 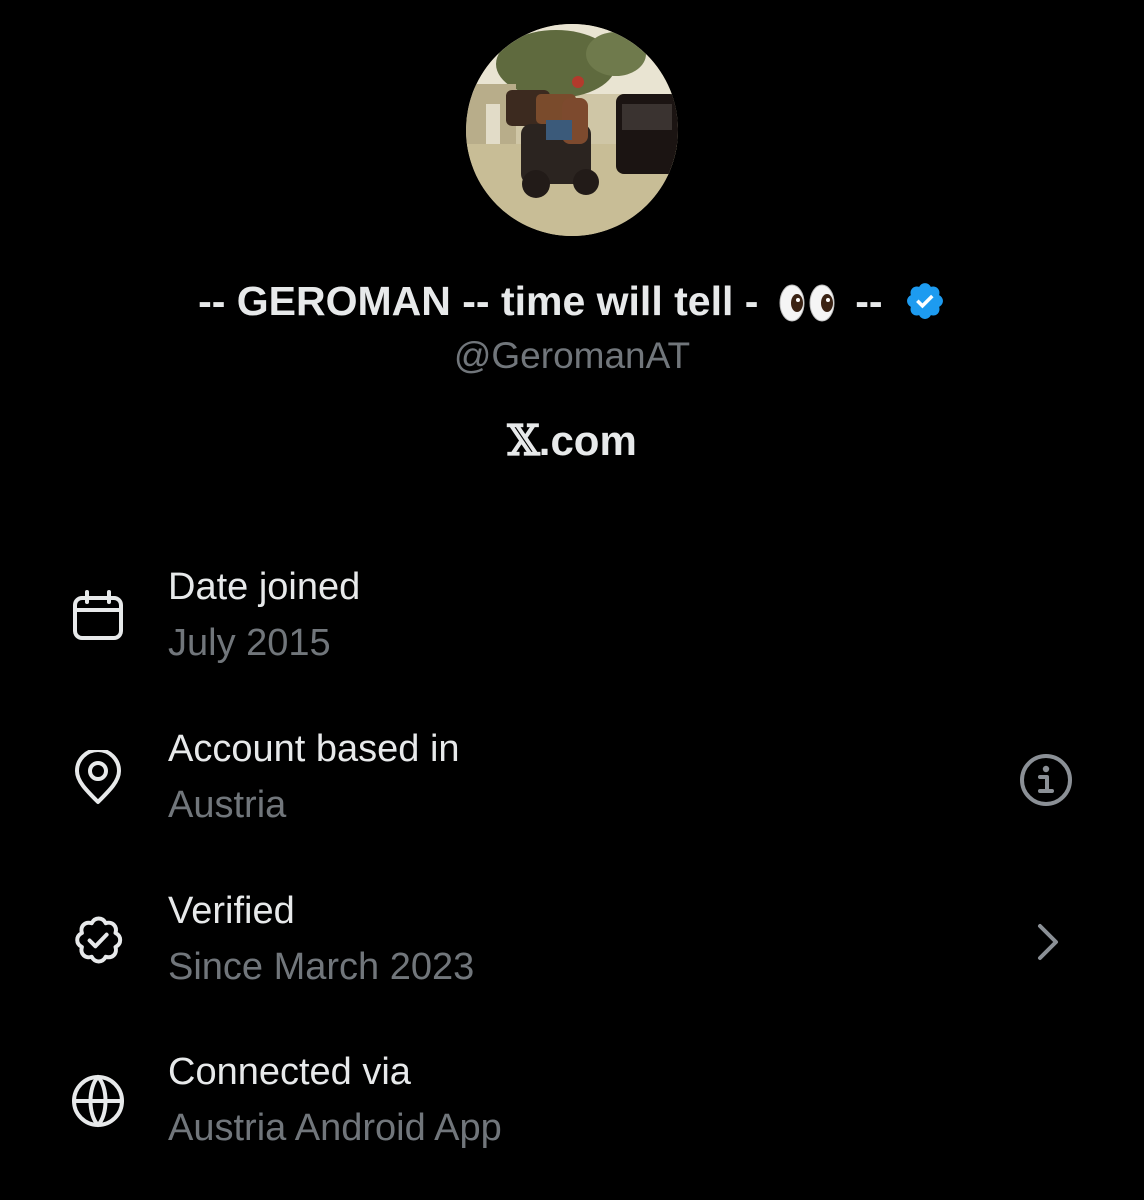 I want to click on display-name-text: -- GEROMAN -- time will tell -, so click(x=478, y=301).